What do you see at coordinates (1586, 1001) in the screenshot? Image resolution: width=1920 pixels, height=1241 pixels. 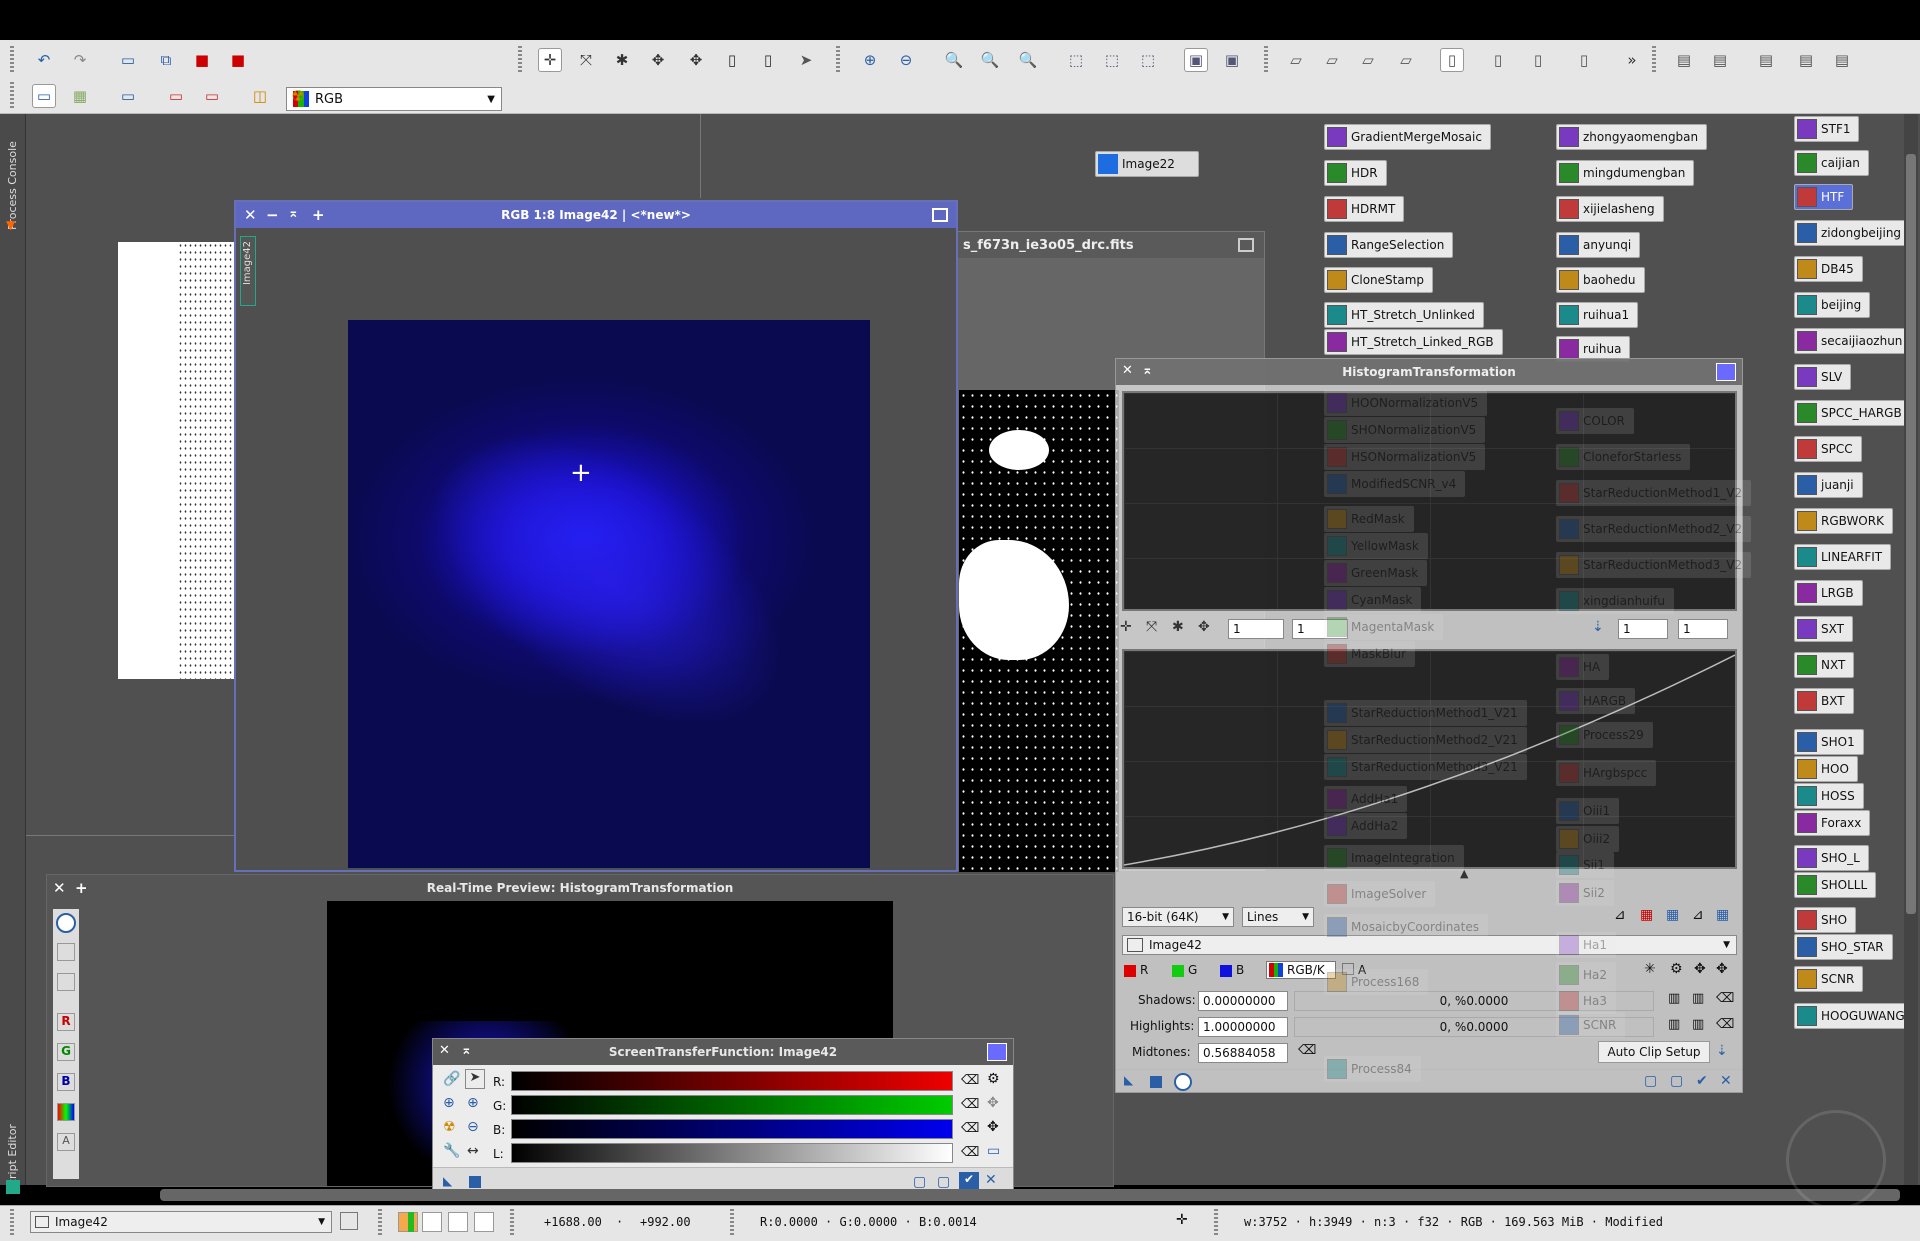 I see `process-icon-ha3: Ha3` at bounding box center [1586, 1001].